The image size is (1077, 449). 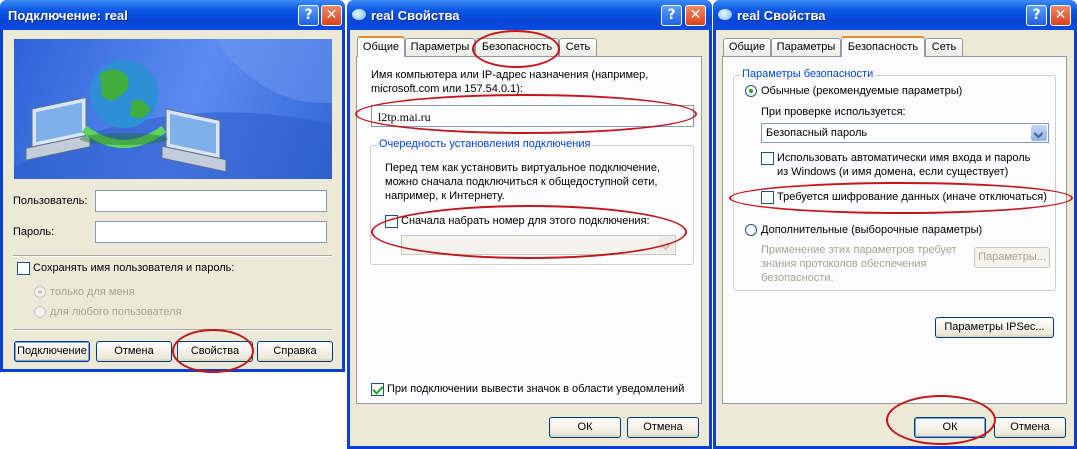 What do you see at coordinates (538, 245) in the screenshot?
I see `dial-first-select` at bounding box center [538, 245].